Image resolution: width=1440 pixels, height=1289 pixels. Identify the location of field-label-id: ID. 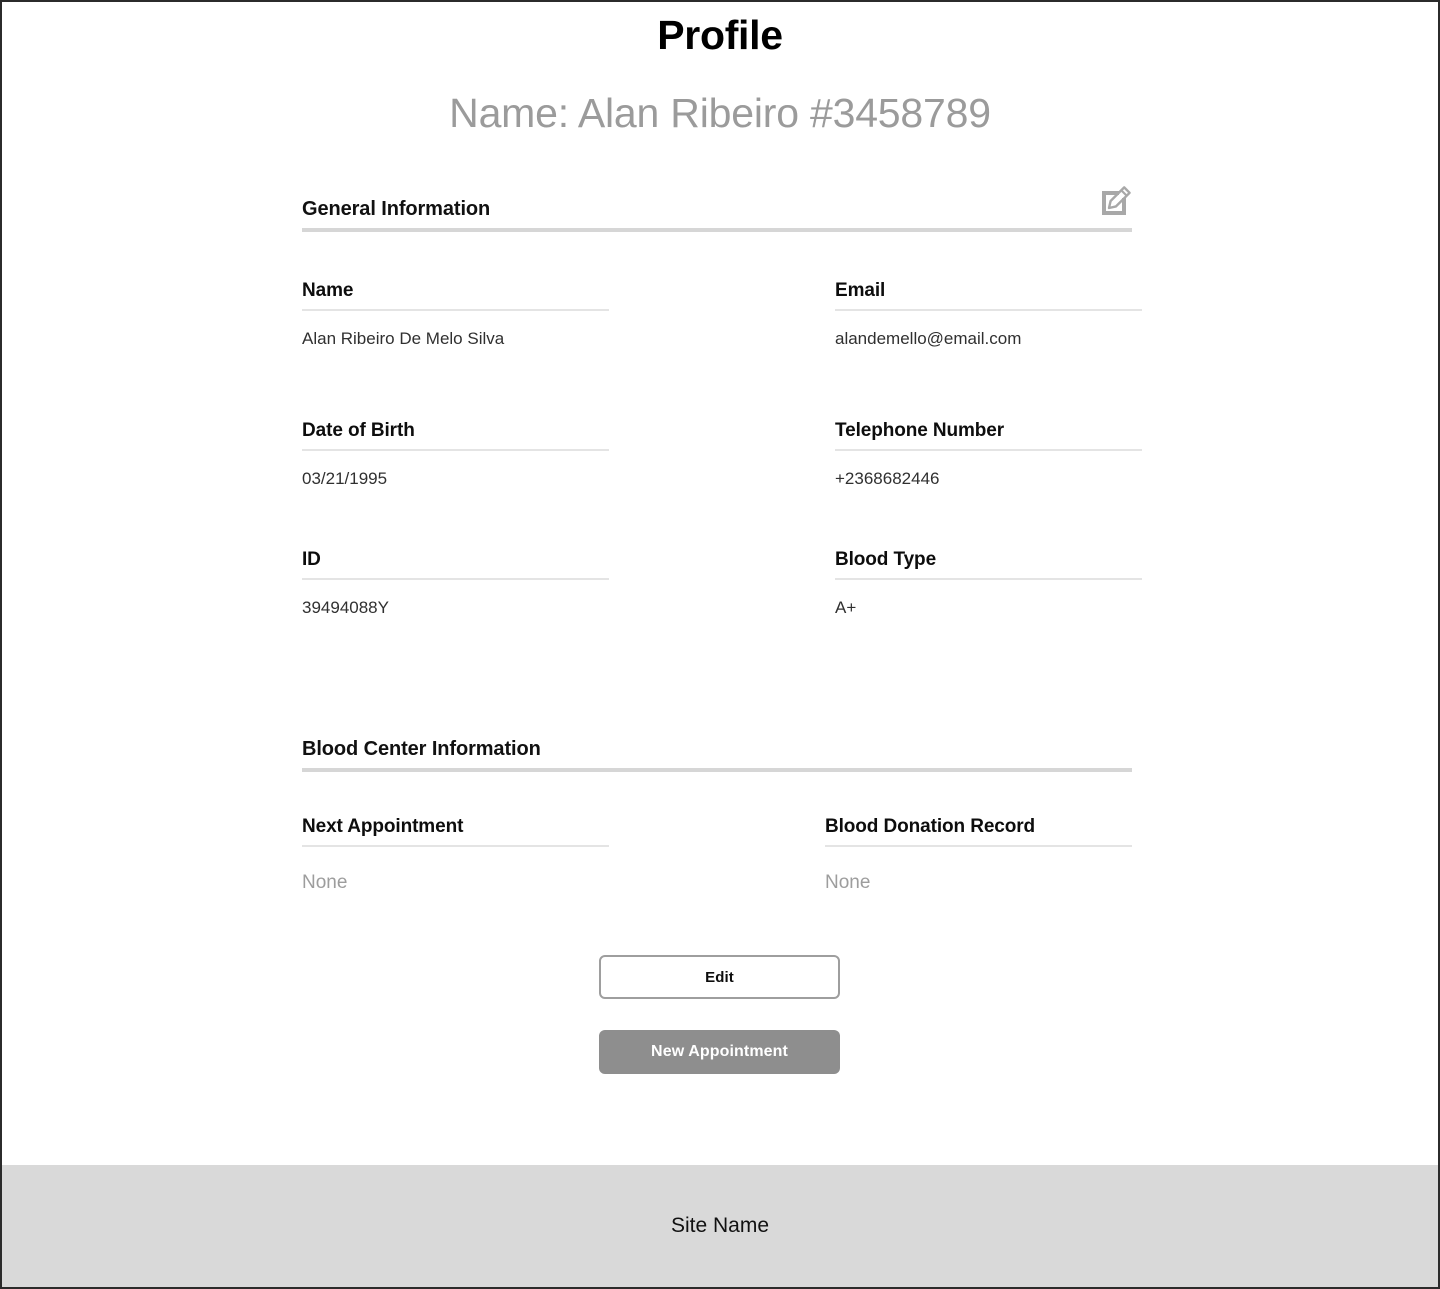
(311, 559).